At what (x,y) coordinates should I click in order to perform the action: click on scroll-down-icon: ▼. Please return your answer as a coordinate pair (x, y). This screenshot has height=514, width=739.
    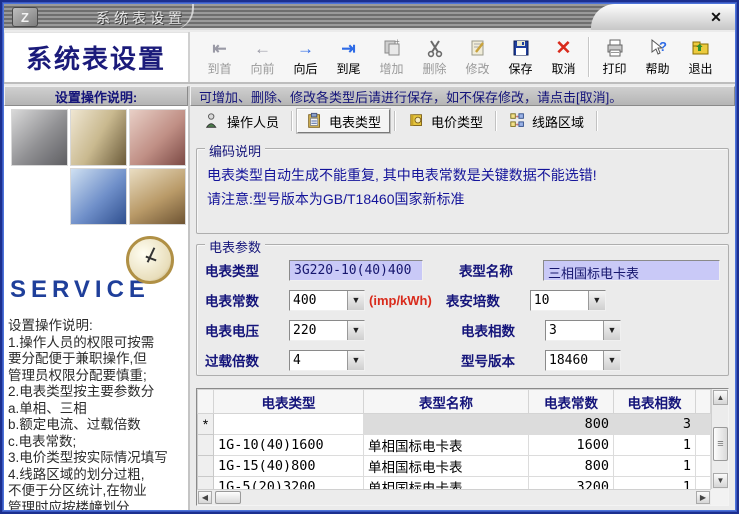
    Looking at the image, I should click on (720, 480).